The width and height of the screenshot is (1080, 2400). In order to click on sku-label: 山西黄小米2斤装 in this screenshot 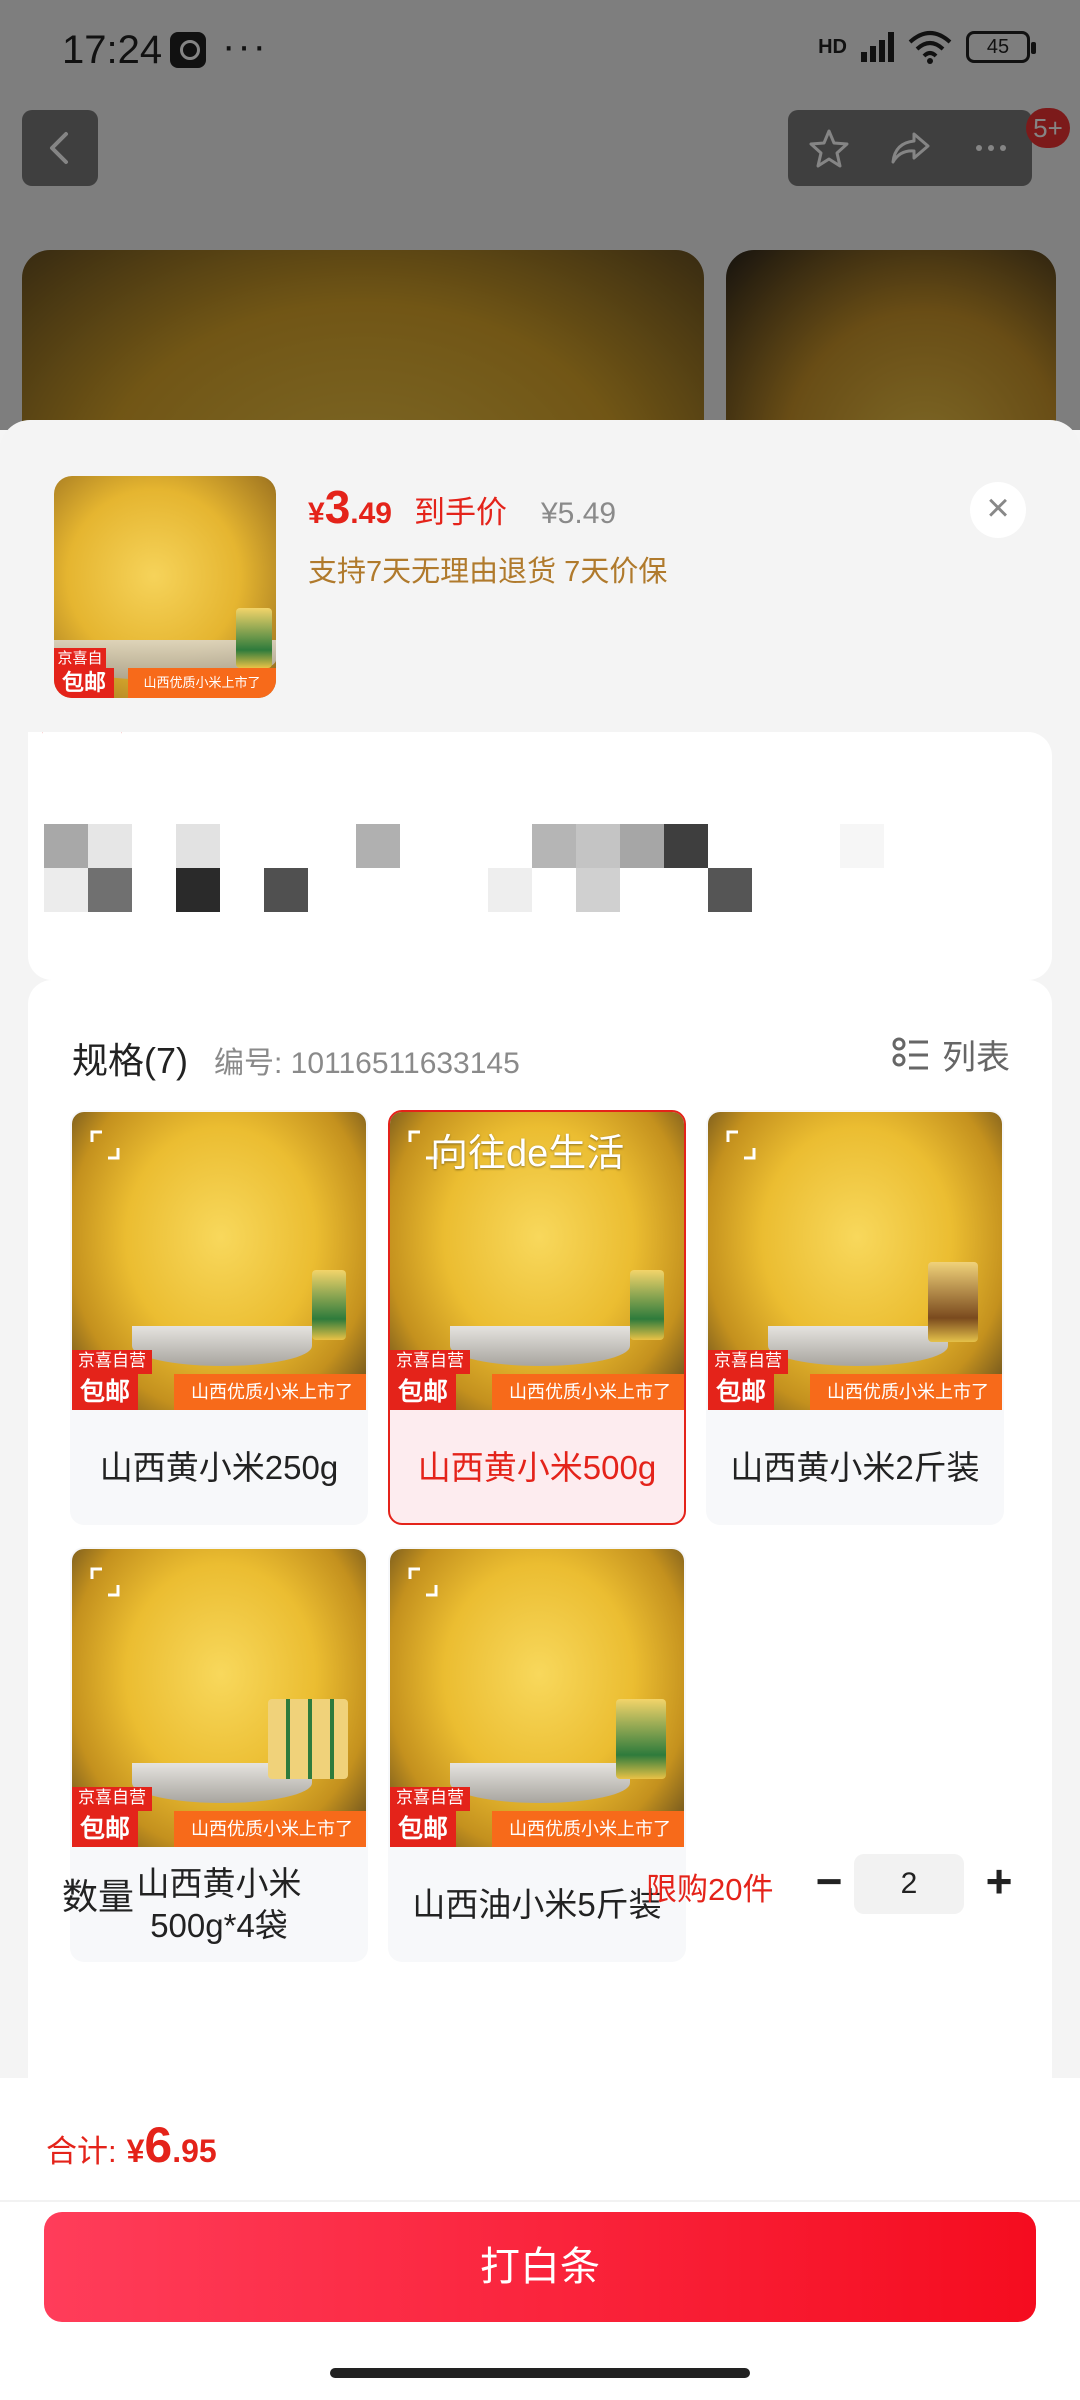, I will do `click(855, 1467)`.